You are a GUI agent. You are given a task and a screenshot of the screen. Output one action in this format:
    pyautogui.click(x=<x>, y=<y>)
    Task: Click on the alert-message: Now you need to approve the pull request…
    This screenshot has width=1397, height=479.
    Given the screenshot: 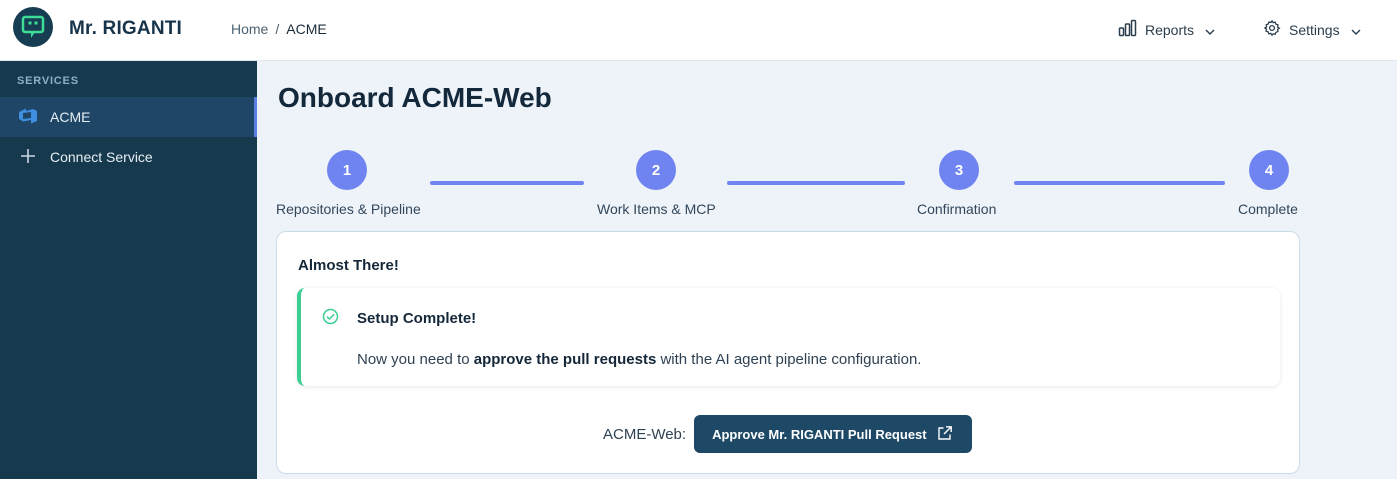 What is the action you would take?
    pyautogui.click(x=639, y=359)
    